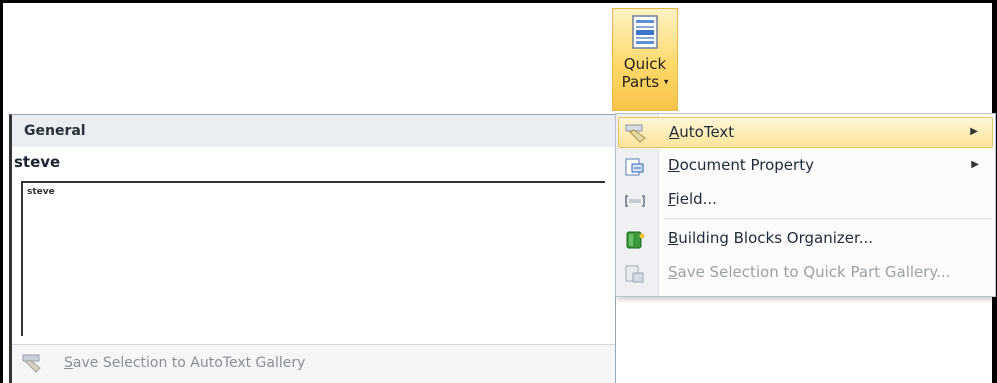 The height and width of the screenshot is (383, 997). What do you see at coordinates (313, 363) in the screenshot?
I see `gallery-footer: Save Selection to AutoText Gallery` at bounding box center [313, 363].